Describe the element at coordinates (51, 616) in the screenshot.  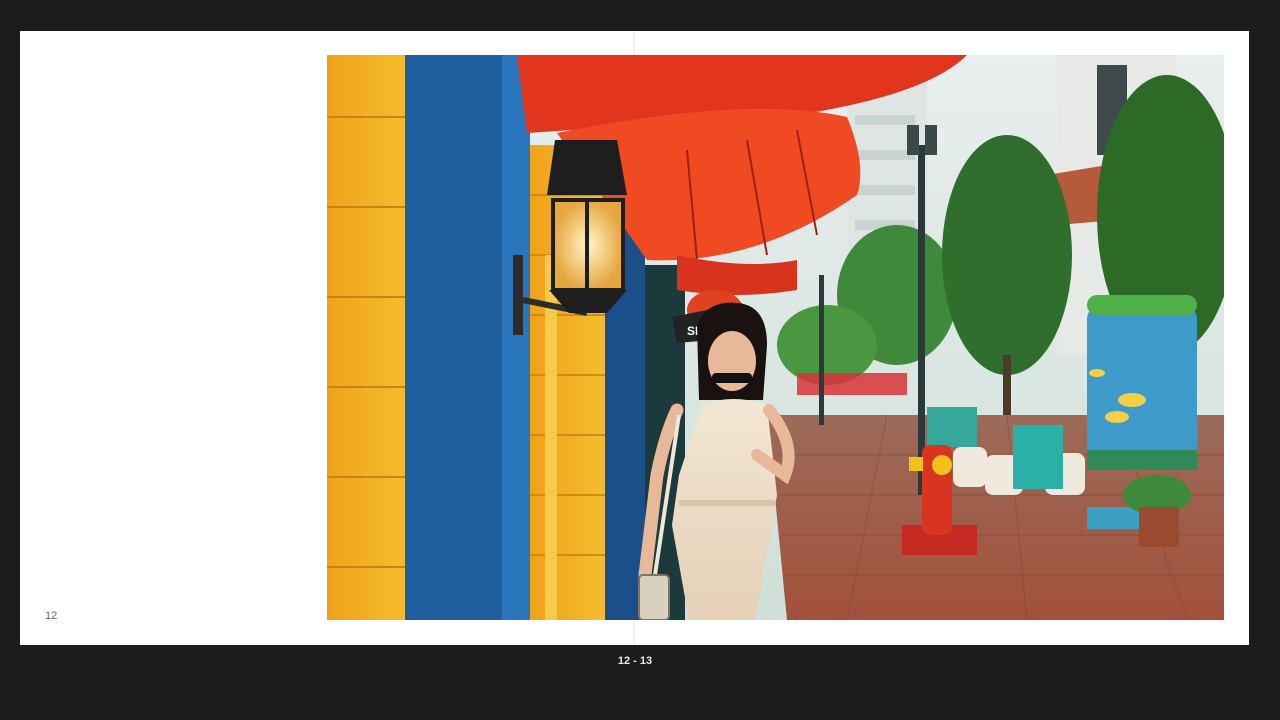
I see `left-page-number: 12` at that location.